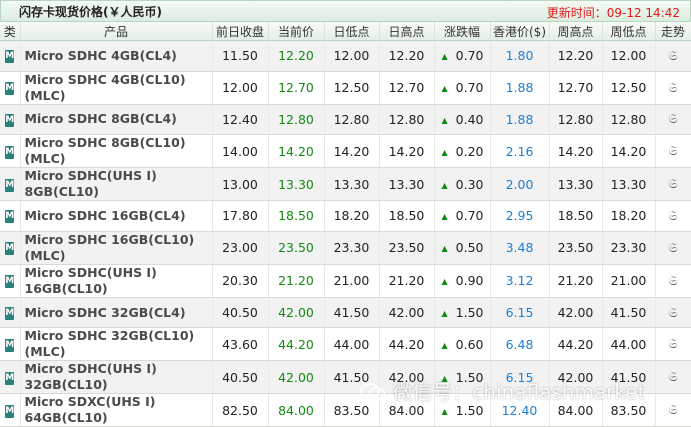 Image resolution: width=691 pixels, height=427 pixels. What do you see at coordinates (116, 281) in the screenshot?
I see `product-cell: Micro SDHC(UHS I) 16GB(CL10)` at bounding box center [116, 281].